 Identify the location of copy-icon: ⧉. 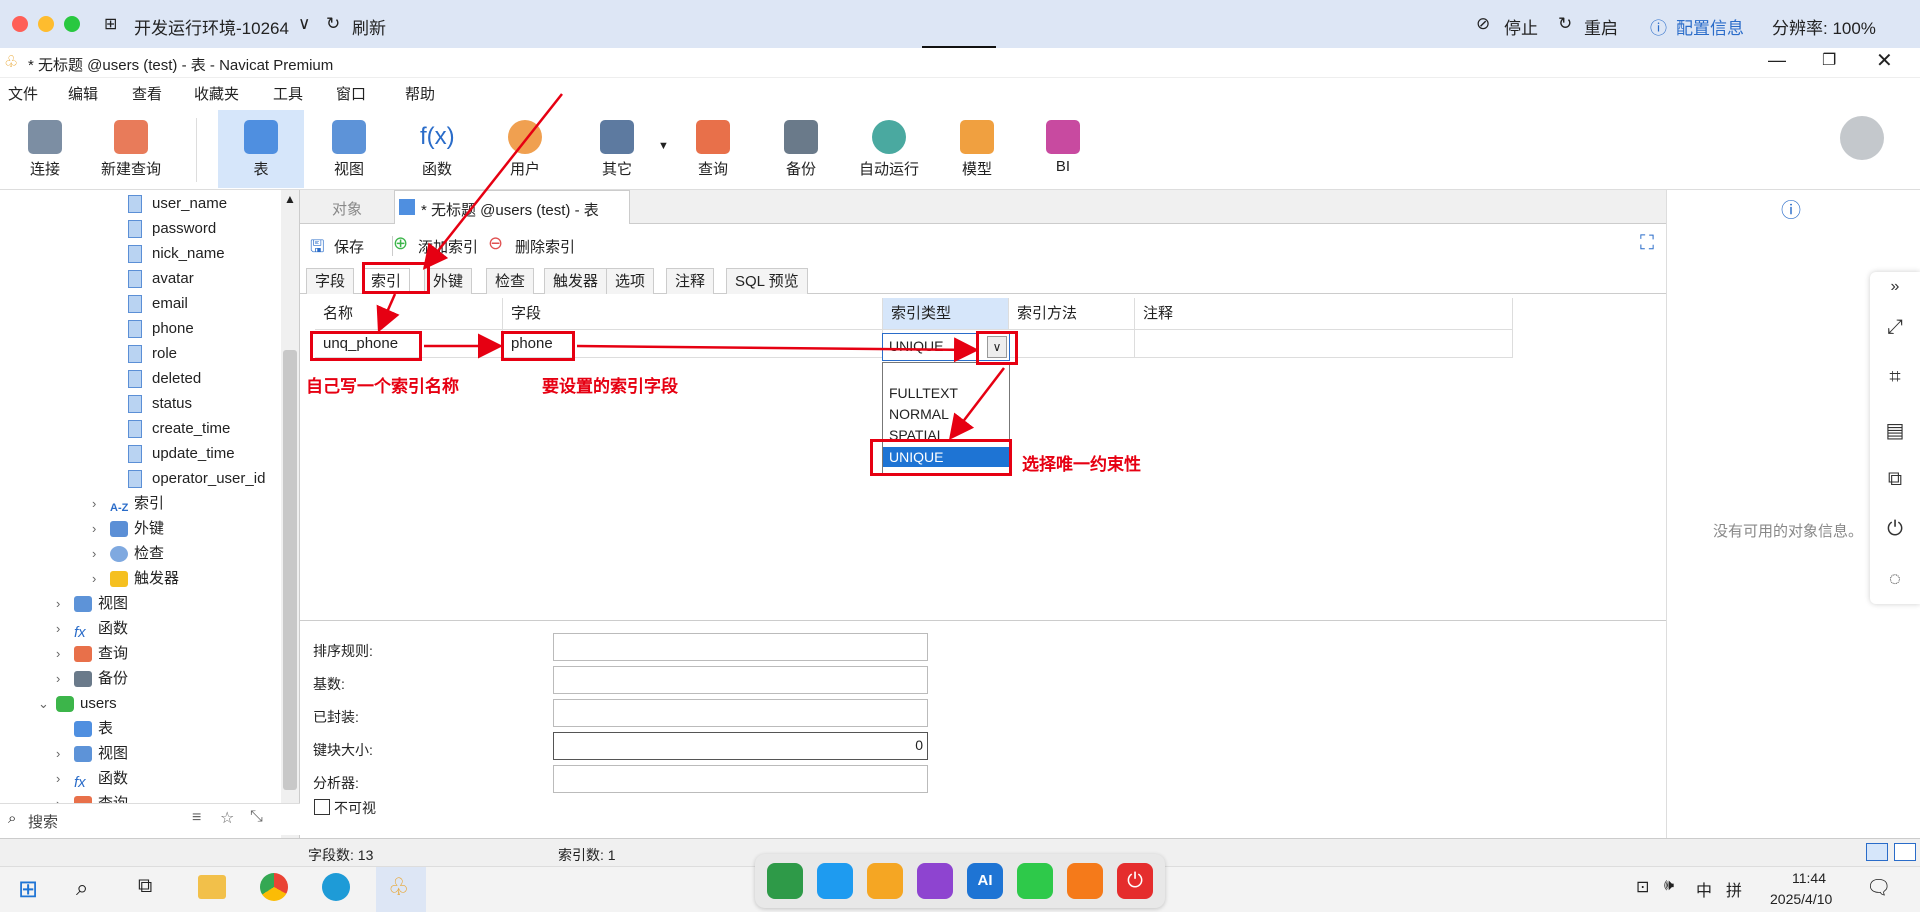
(1895, 480).